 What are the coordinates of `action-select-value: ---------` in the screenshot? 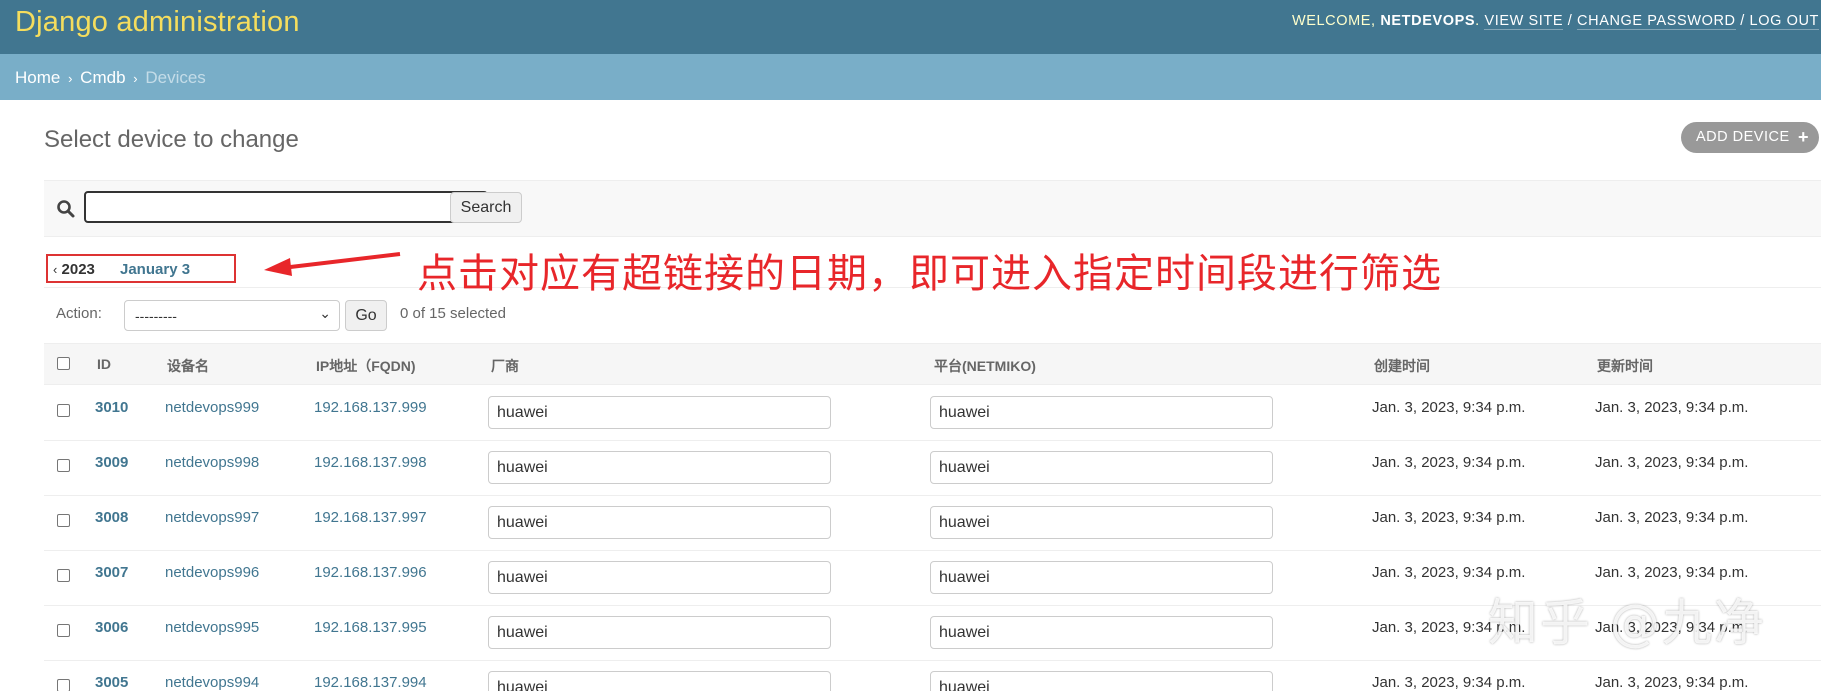 It's located at (156, 316).